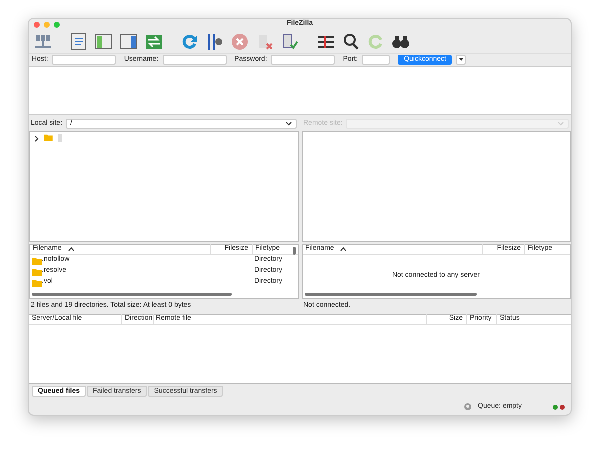 The width and height of the screenshot is (600, 454). I want to click on message-log-icon, so click(79, 42).